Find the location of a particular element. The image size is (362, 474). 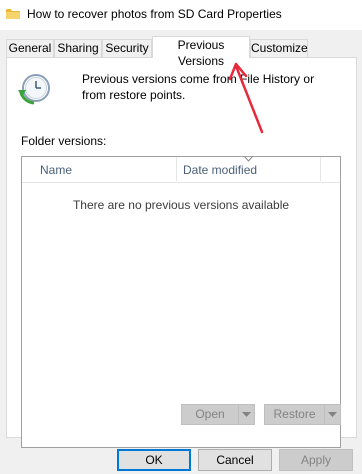

cancel-button: Cancel is located at coordinates (235, 460).